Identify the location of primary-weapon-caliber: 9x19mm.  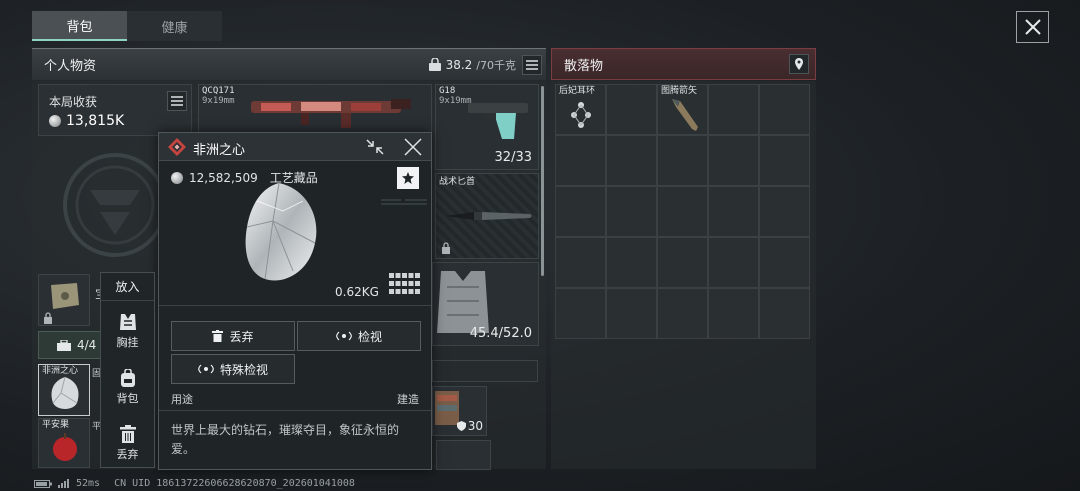
(218, 101).